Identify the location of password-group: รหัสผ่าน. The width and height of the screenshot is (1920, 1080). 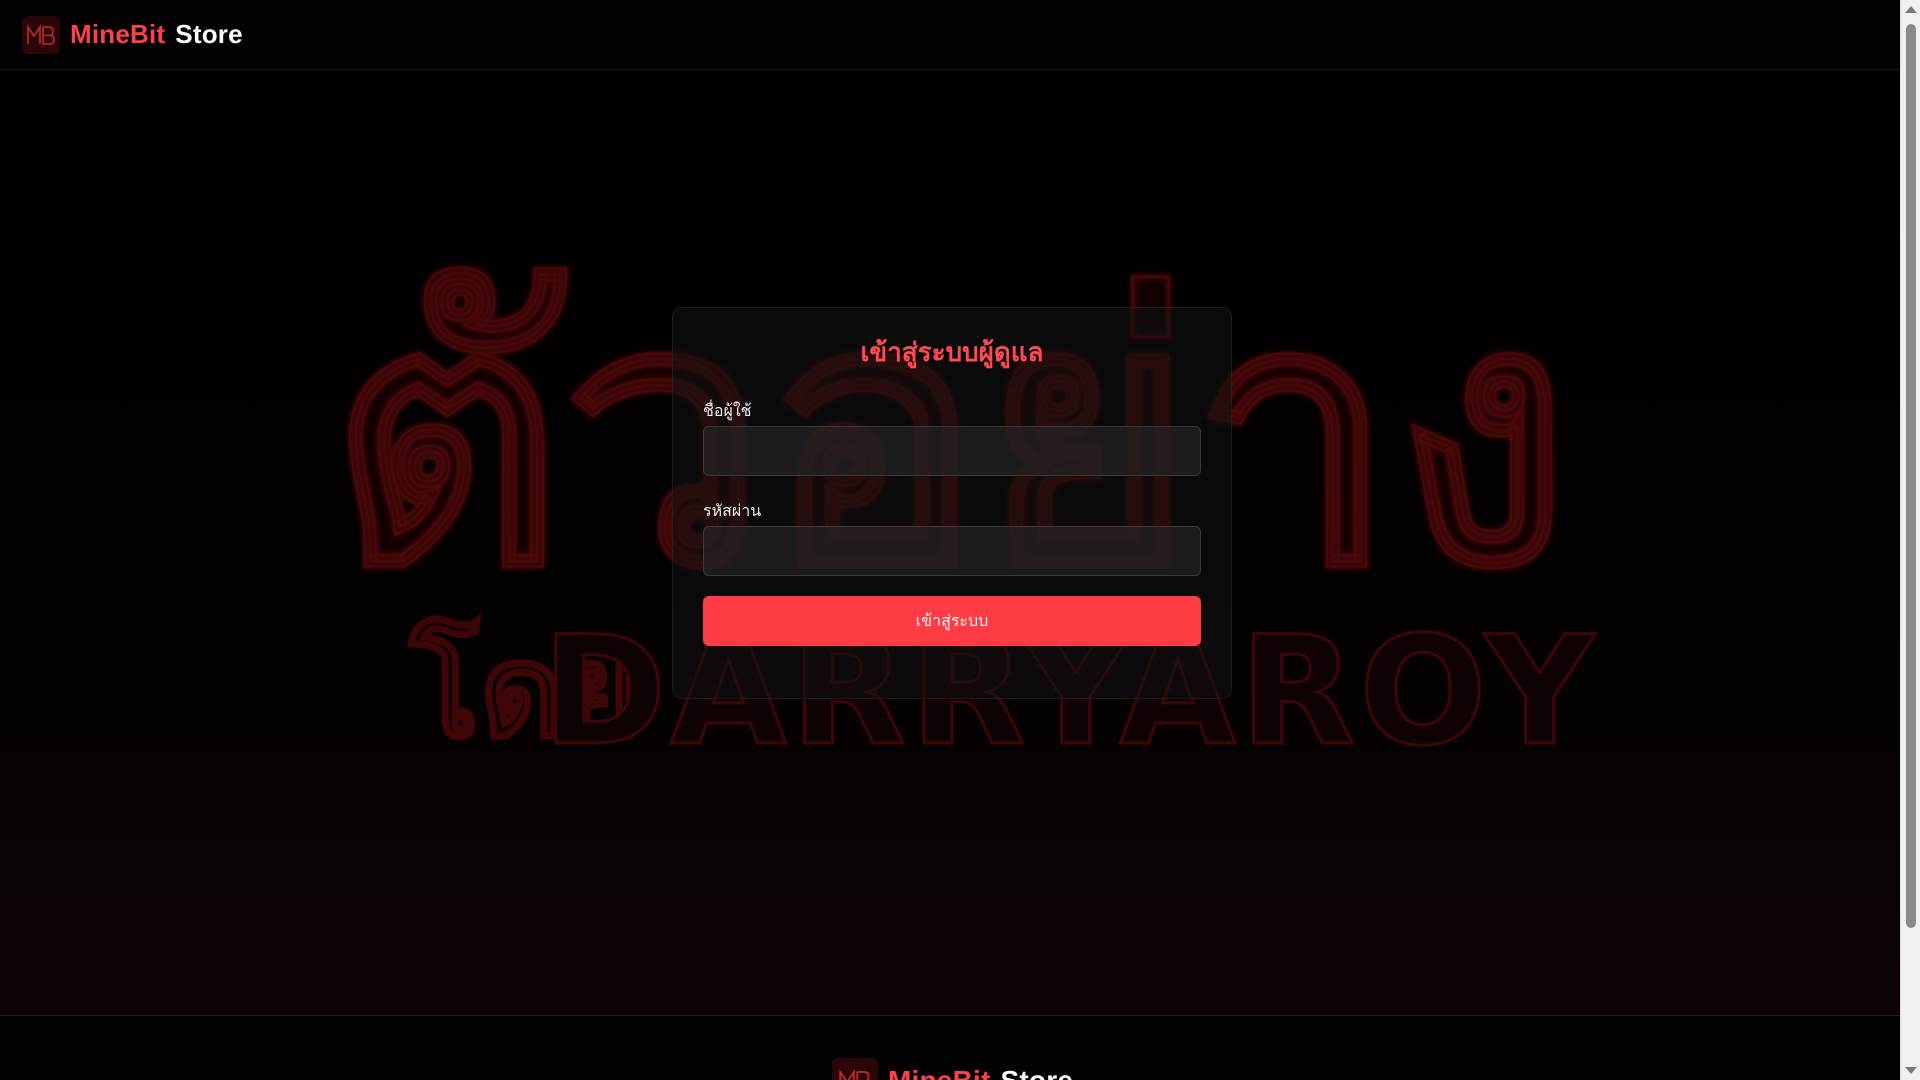
(952, 538).